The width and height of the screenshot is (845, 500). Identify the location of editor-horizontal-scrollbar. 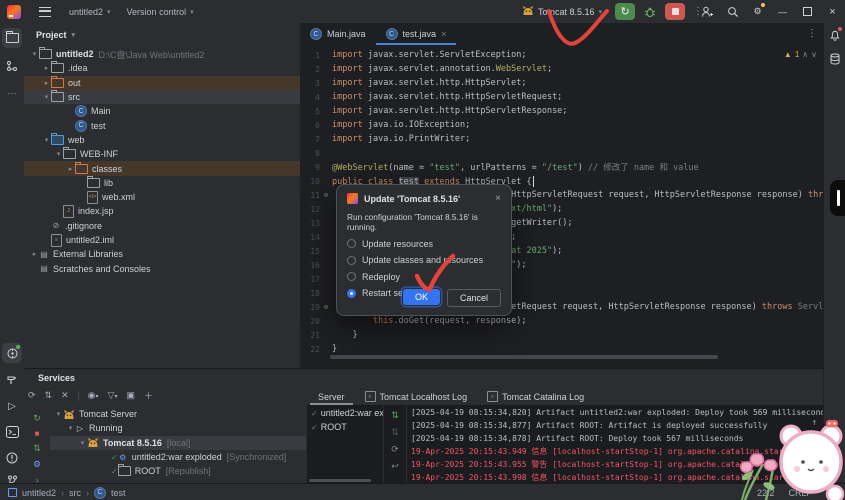
(524, 357).